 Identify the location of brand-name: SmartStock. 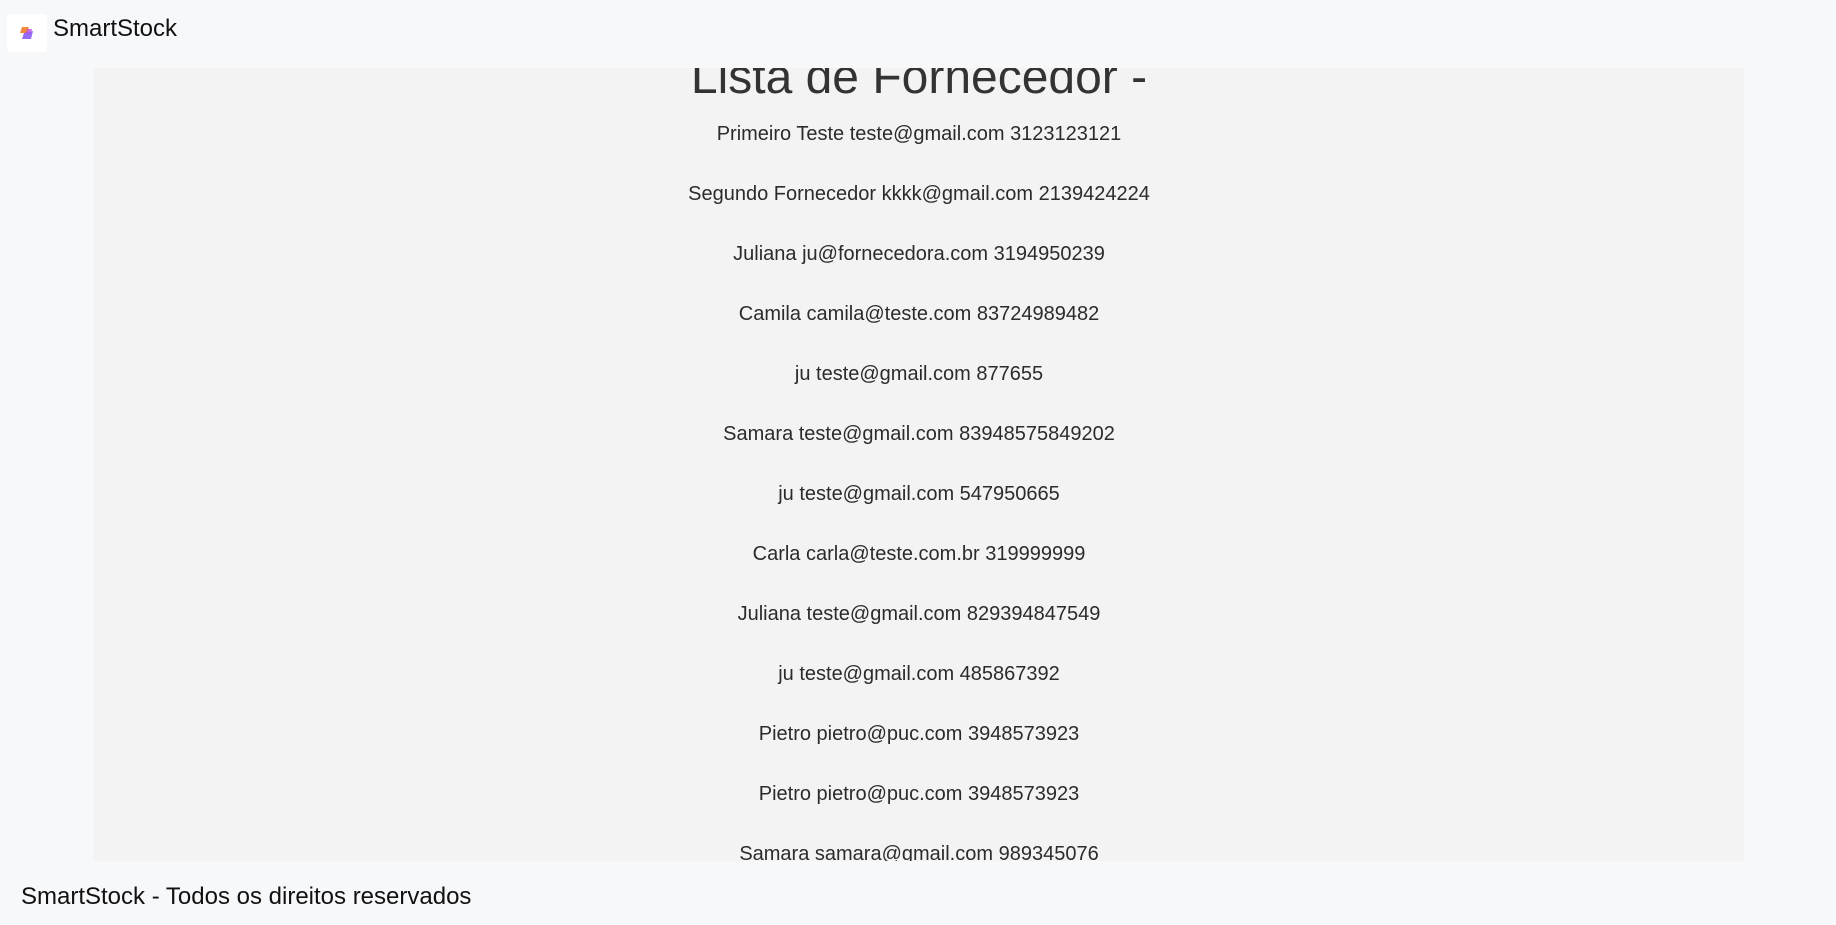
(115, 29).